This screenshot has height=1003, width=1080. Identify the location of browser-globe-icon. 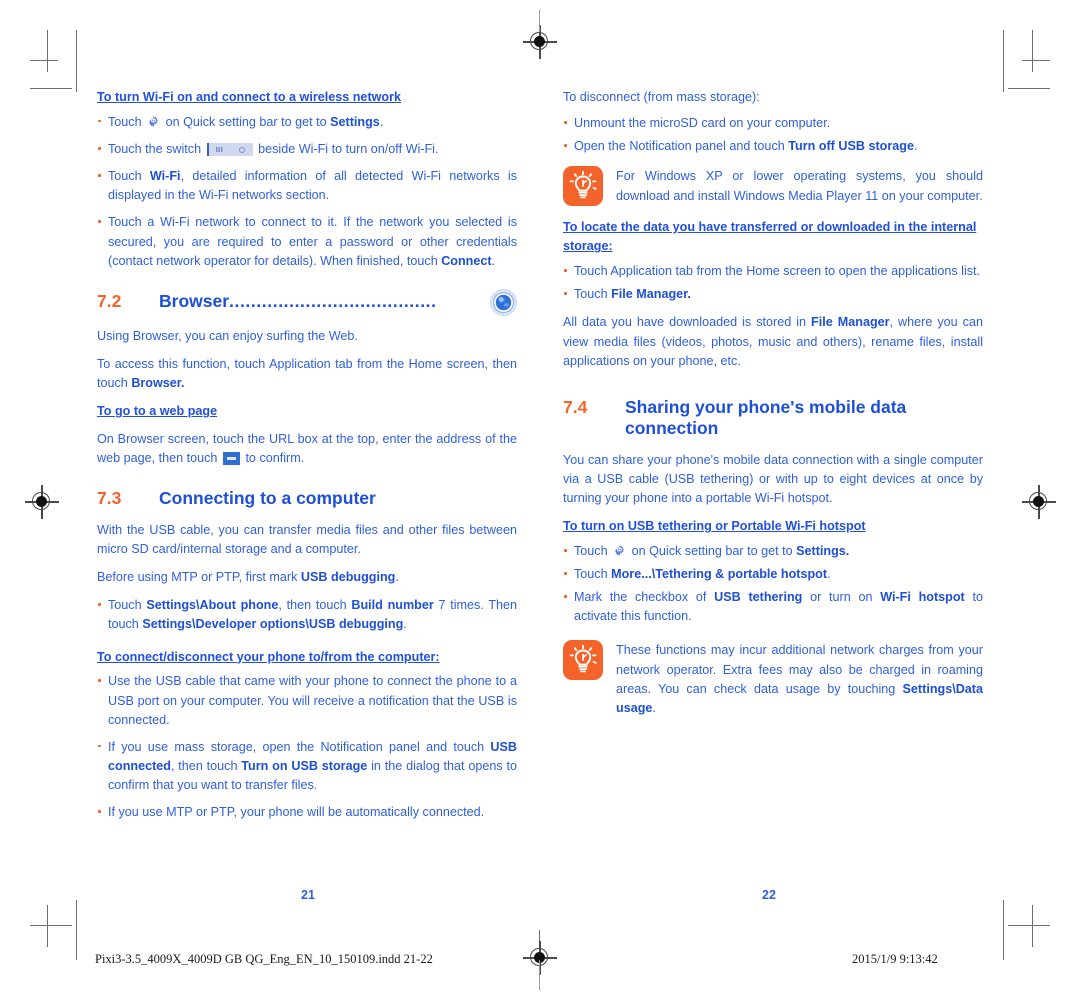
(503, 302).